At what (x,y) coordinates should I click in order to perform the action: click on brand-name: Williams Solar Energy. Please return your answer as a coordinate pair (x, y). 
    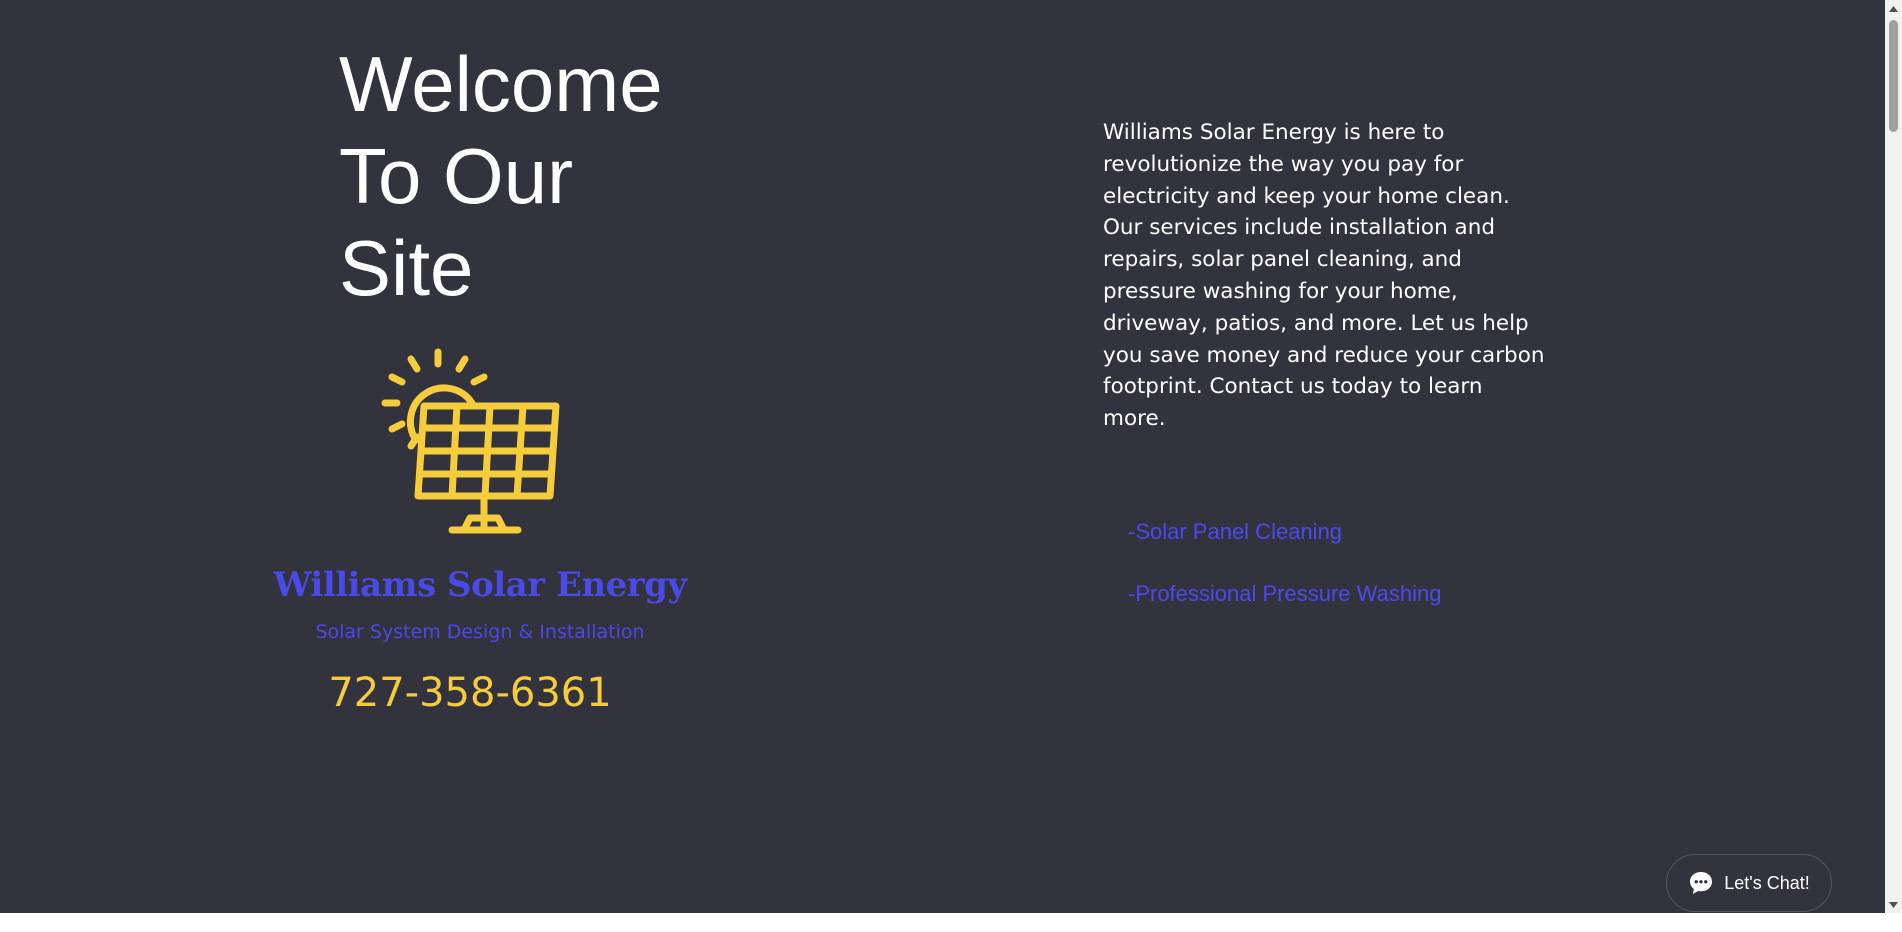
    Looking at the image, I should click on (480, 585).